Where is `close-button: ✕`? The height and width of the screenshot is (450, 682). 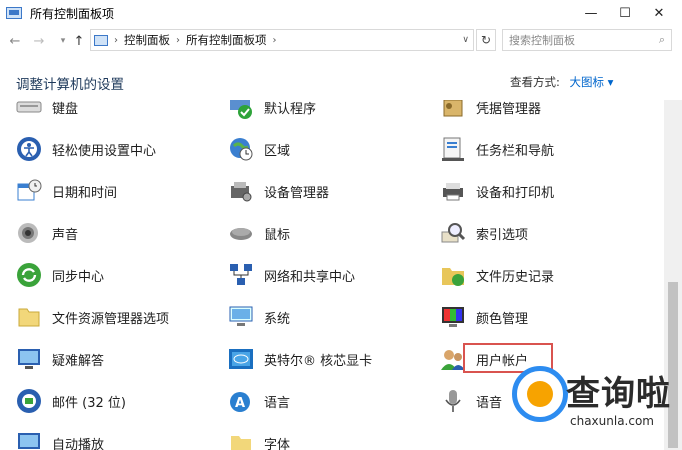 close-button: ✕ is located at coordinates (659, 13).